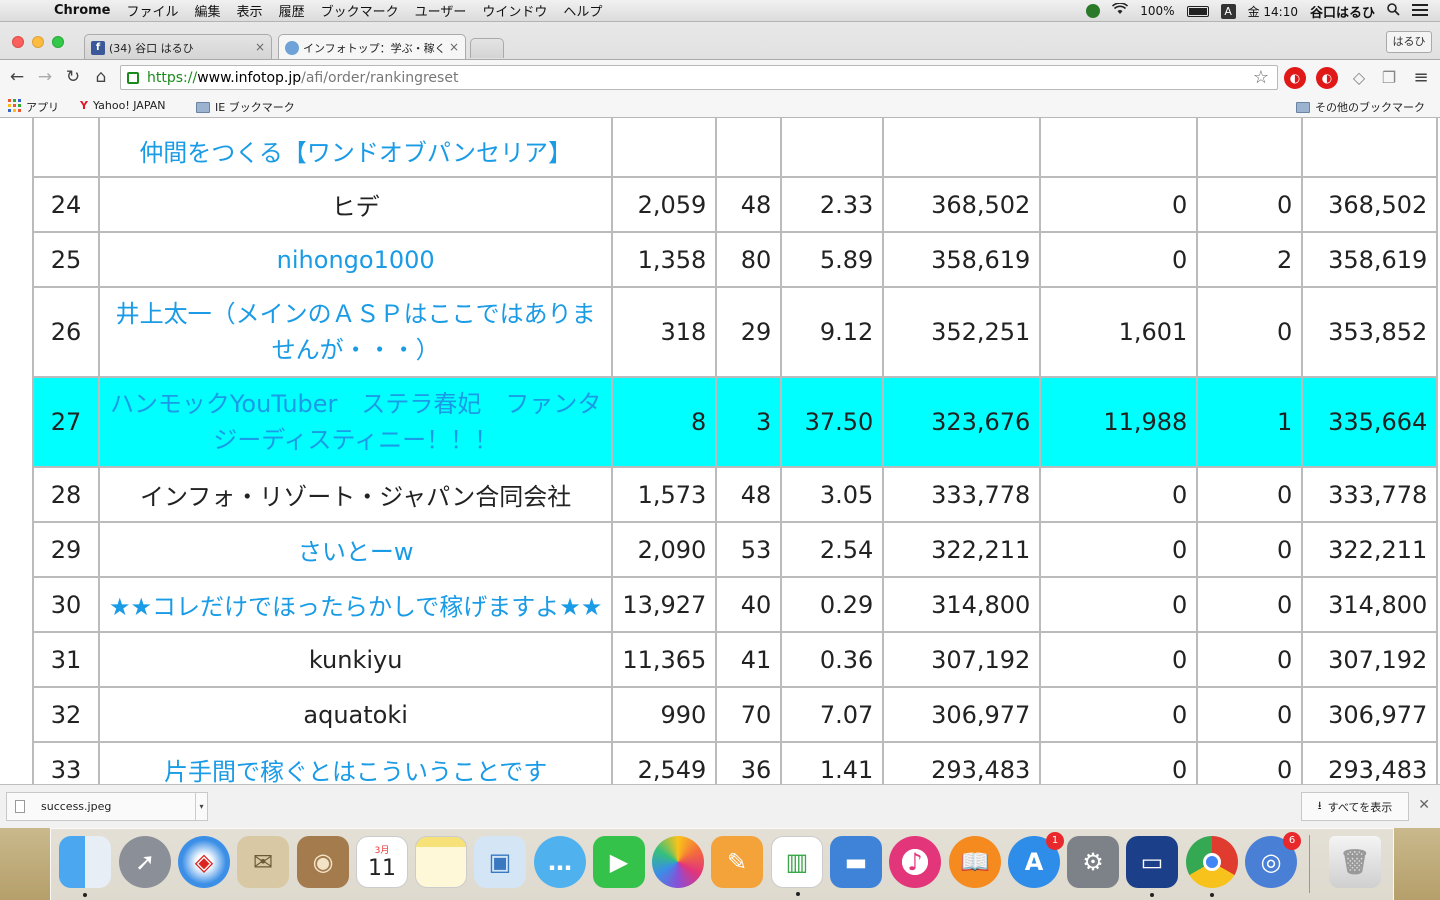 Image resolution: width=1440 pixels, height=900 pixels. I want to click on tab-facebook: f (34) 谷口 はるひ ×, so click(178, 47).